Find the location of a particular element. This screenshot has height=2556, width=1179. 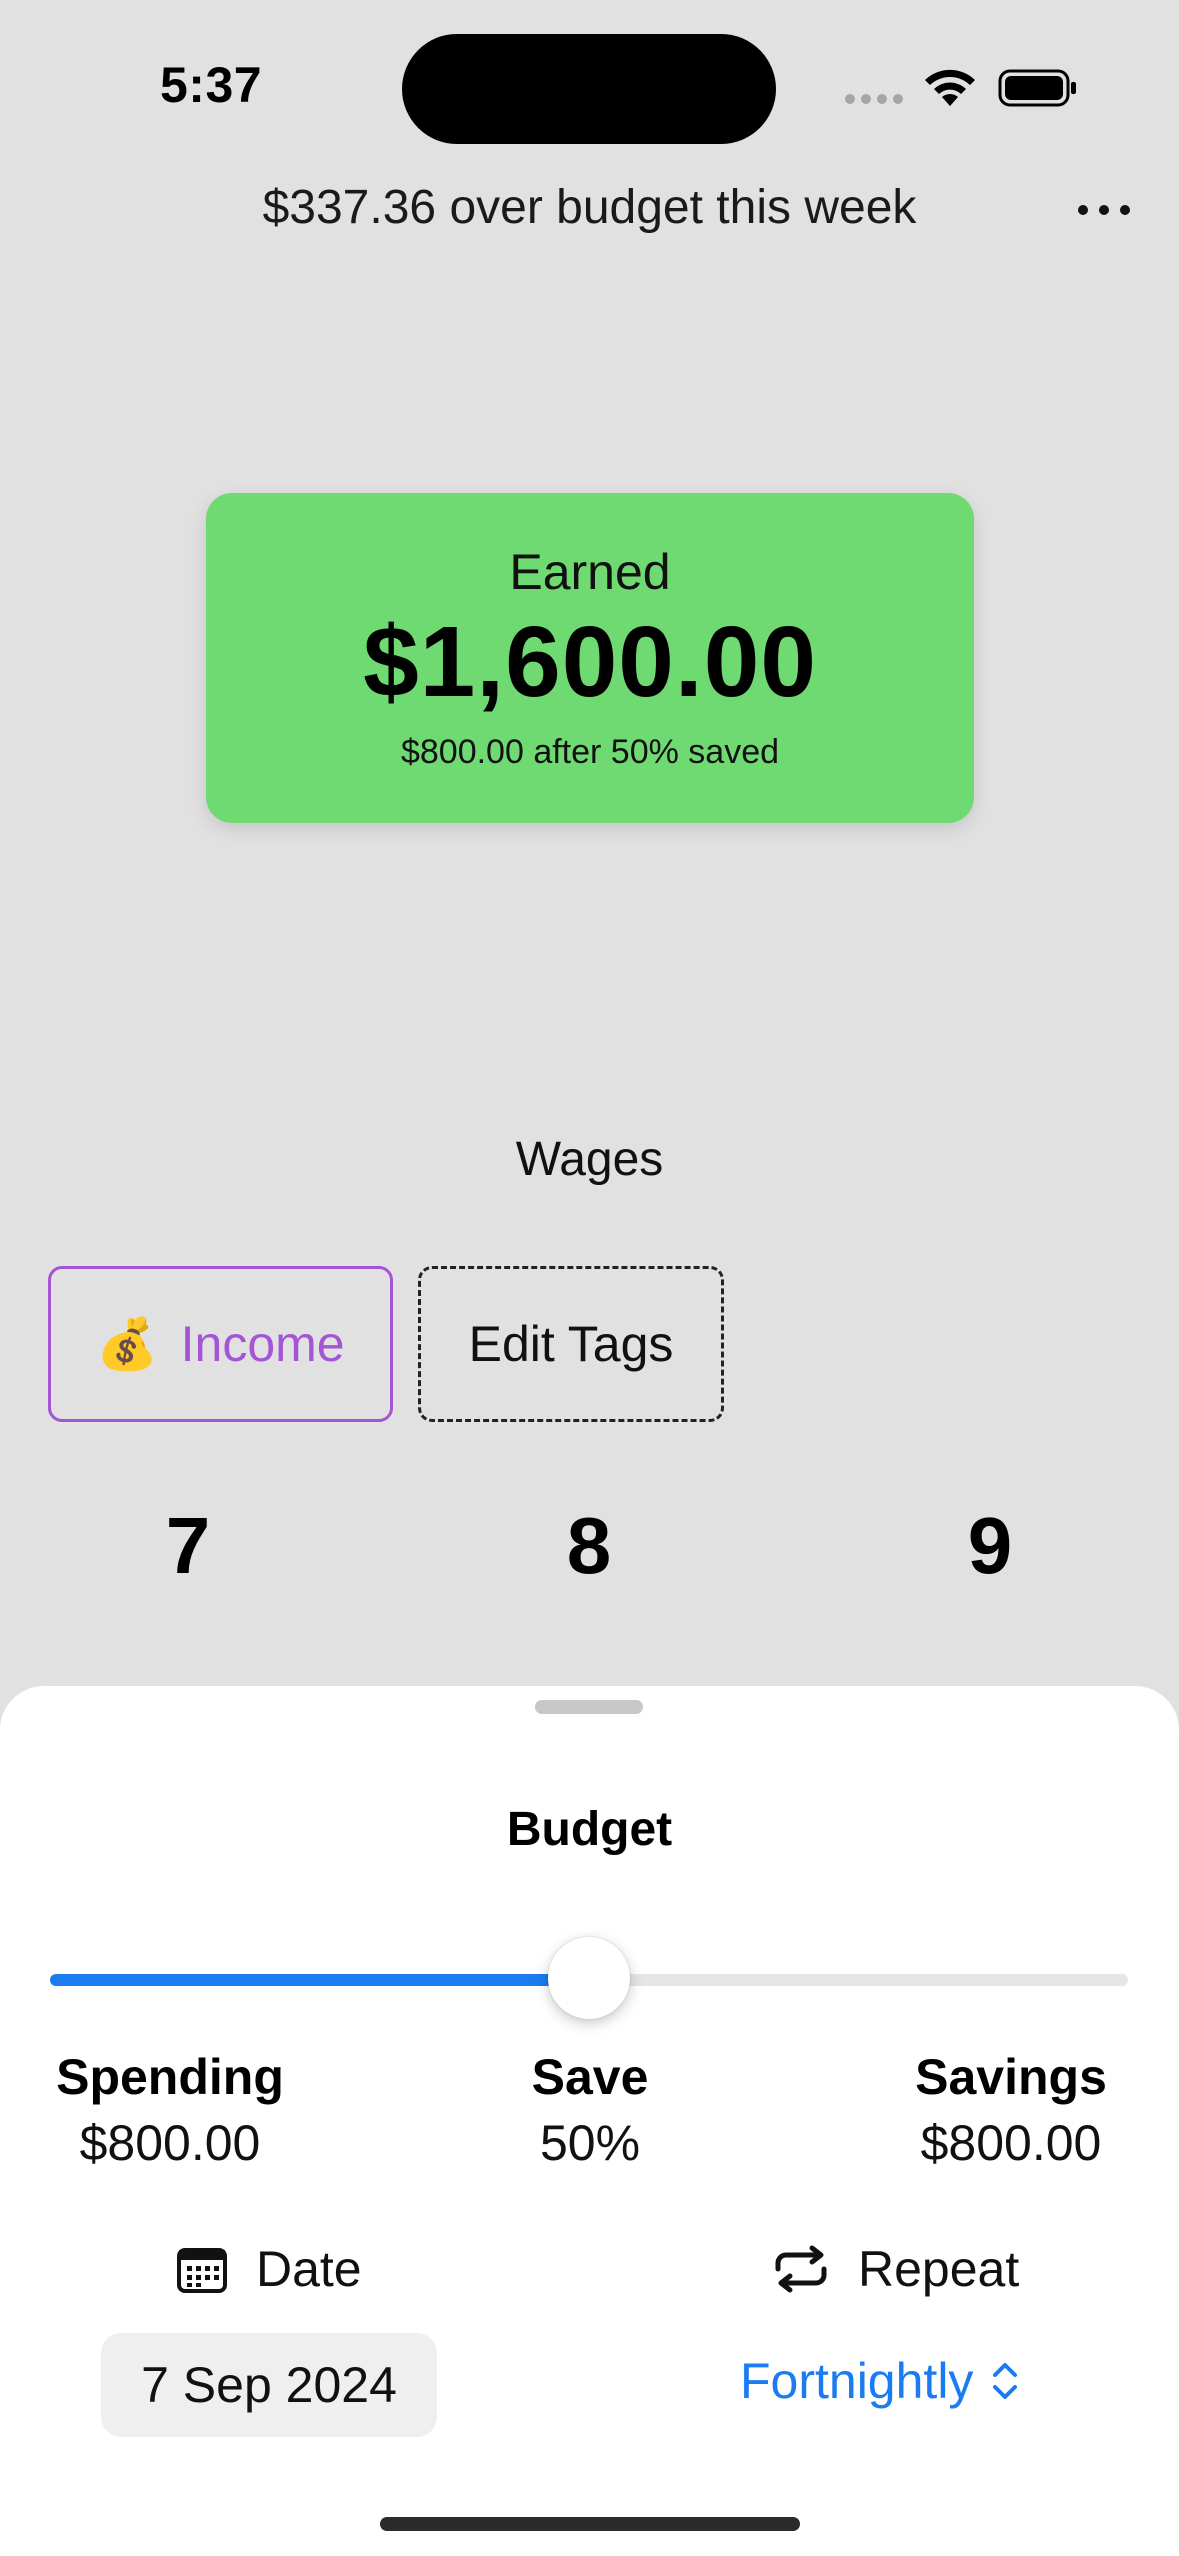

budget-status-title: $337.36 over budget this week is located at coordinates (589, 207).